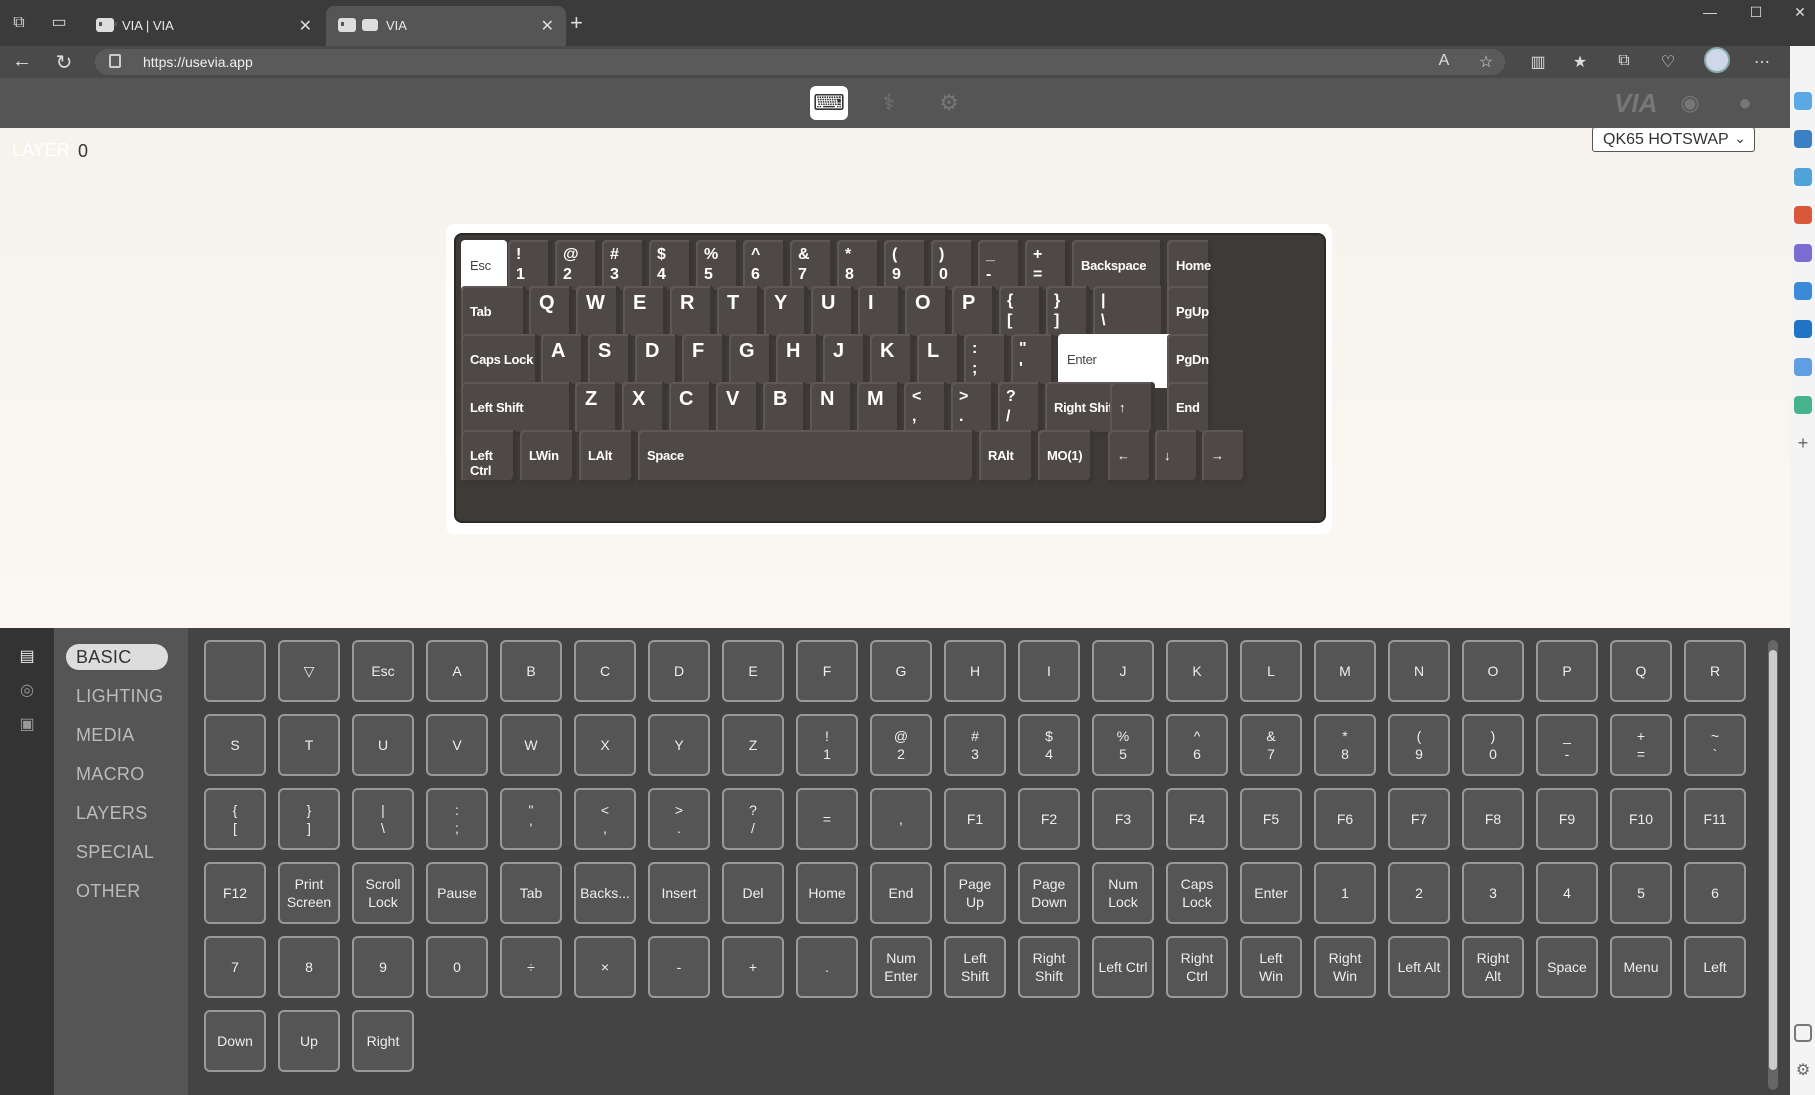 The height and width of the screenshot is (1095, 1815). I want to click on keycode-button: % 5, so click(1123, 745).